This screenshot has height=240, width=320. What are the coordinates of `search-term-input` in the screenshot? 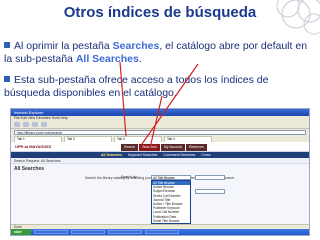 It's located at (210, 177).